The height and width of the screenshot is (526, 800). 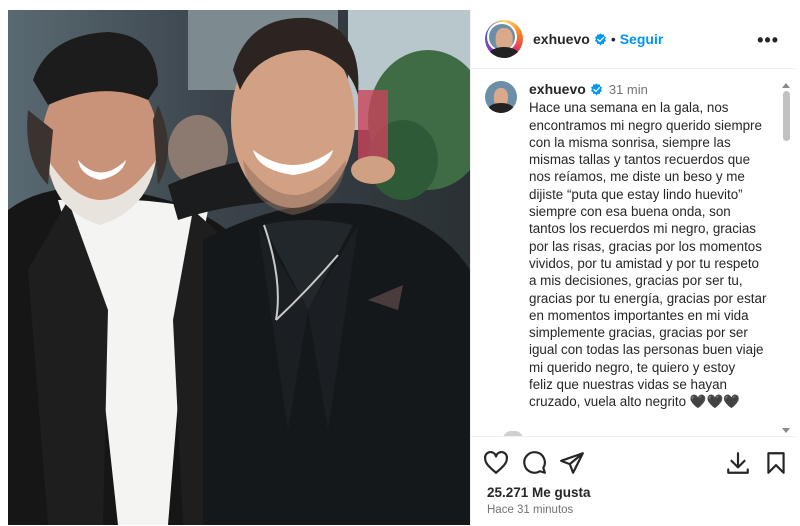 What do you see at coordinates (501, 97) in the screenshot?
I see `caption-author-avatar` at bounding box center [501, 97].